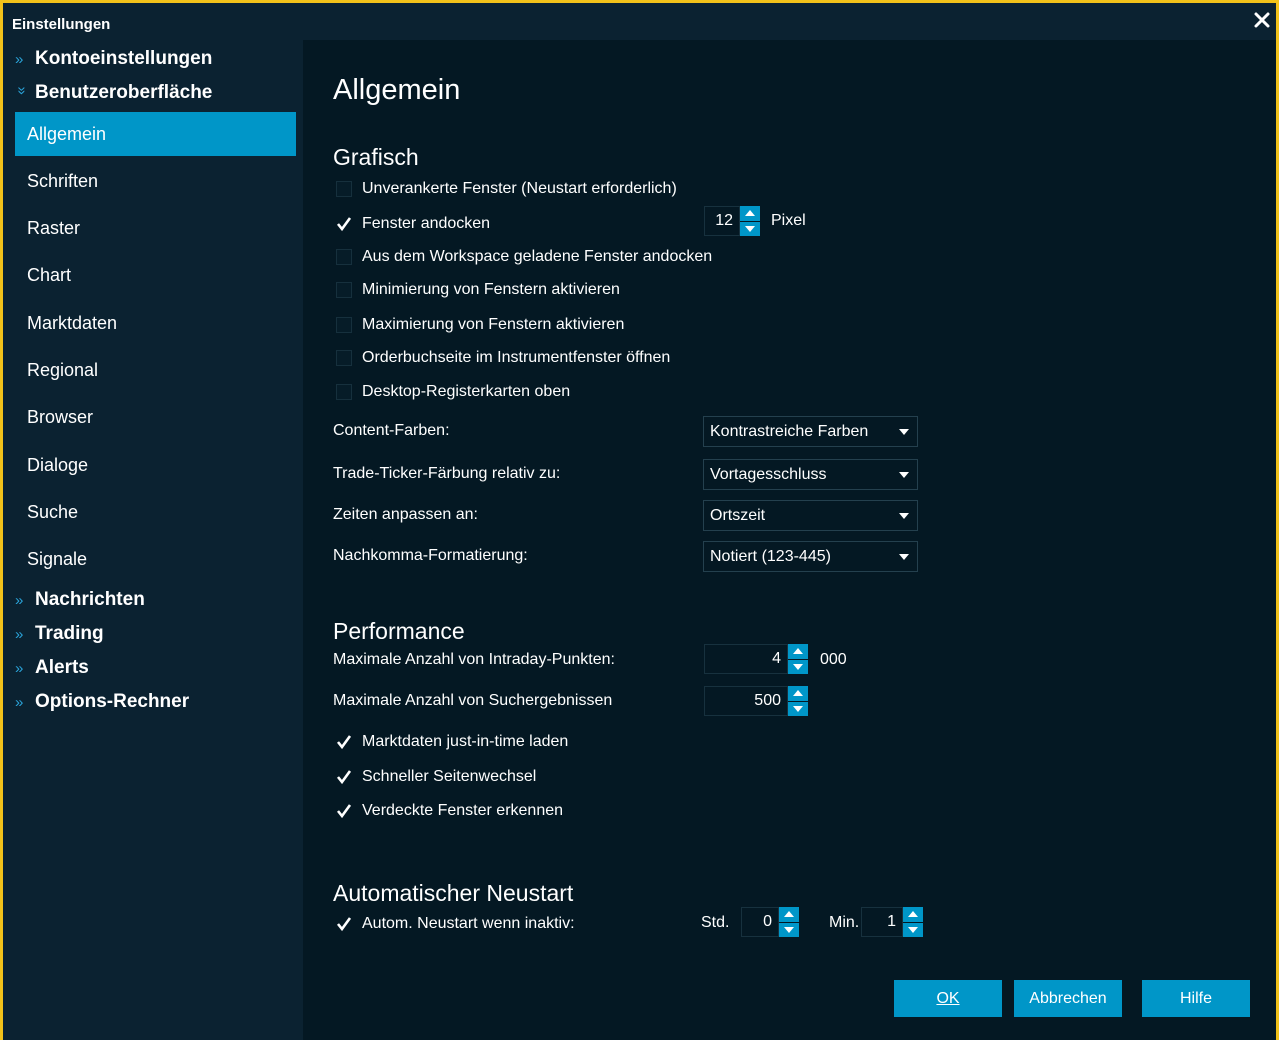  What do you see at coordinates (639, 21) in the screenshot?
I see `title-bar: Einstellungen` at bounding box center [639, 21].